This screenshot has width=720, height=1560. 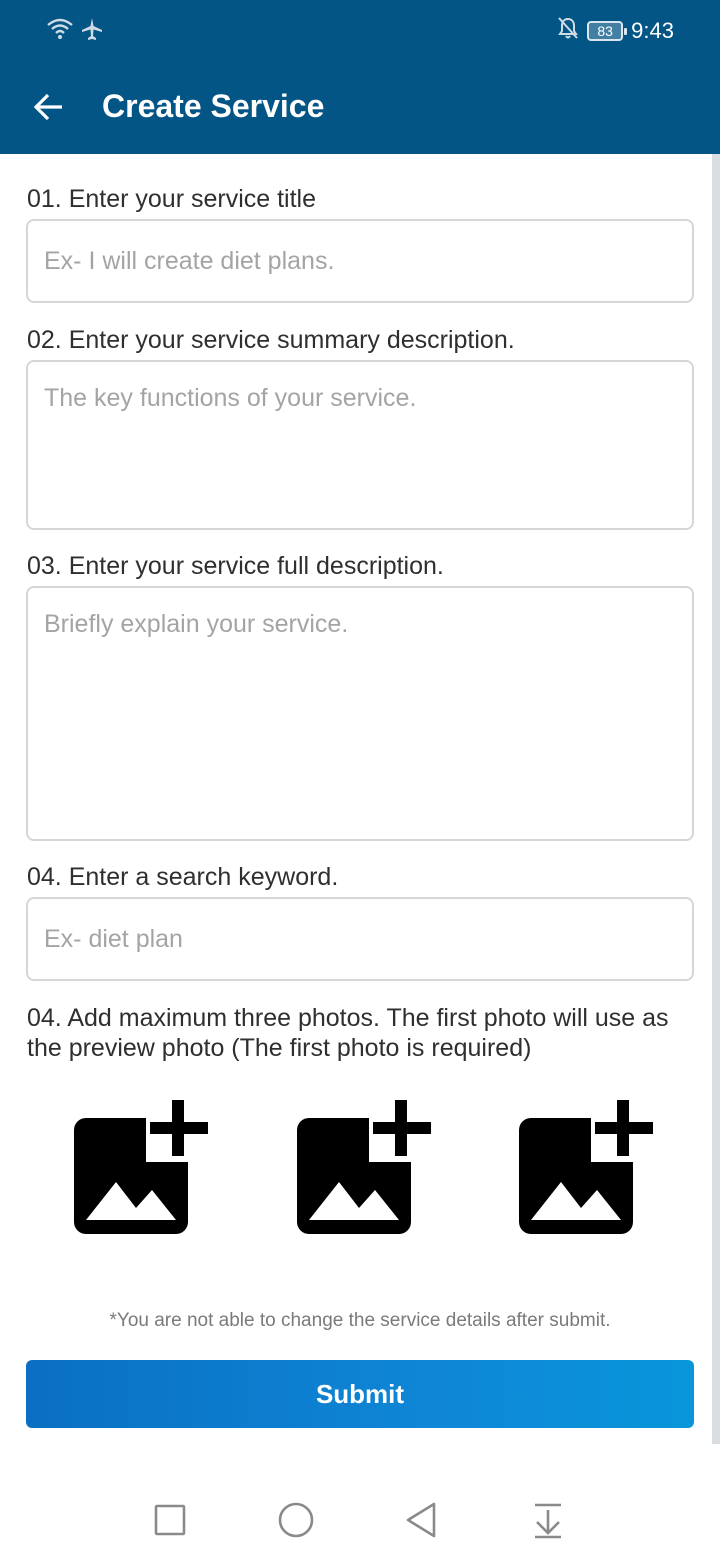 What do you see at coordinates (172, 199) in the screenshot?
I see `service-title-label: 01. Enter your service title` at bounding box center [172, 199].